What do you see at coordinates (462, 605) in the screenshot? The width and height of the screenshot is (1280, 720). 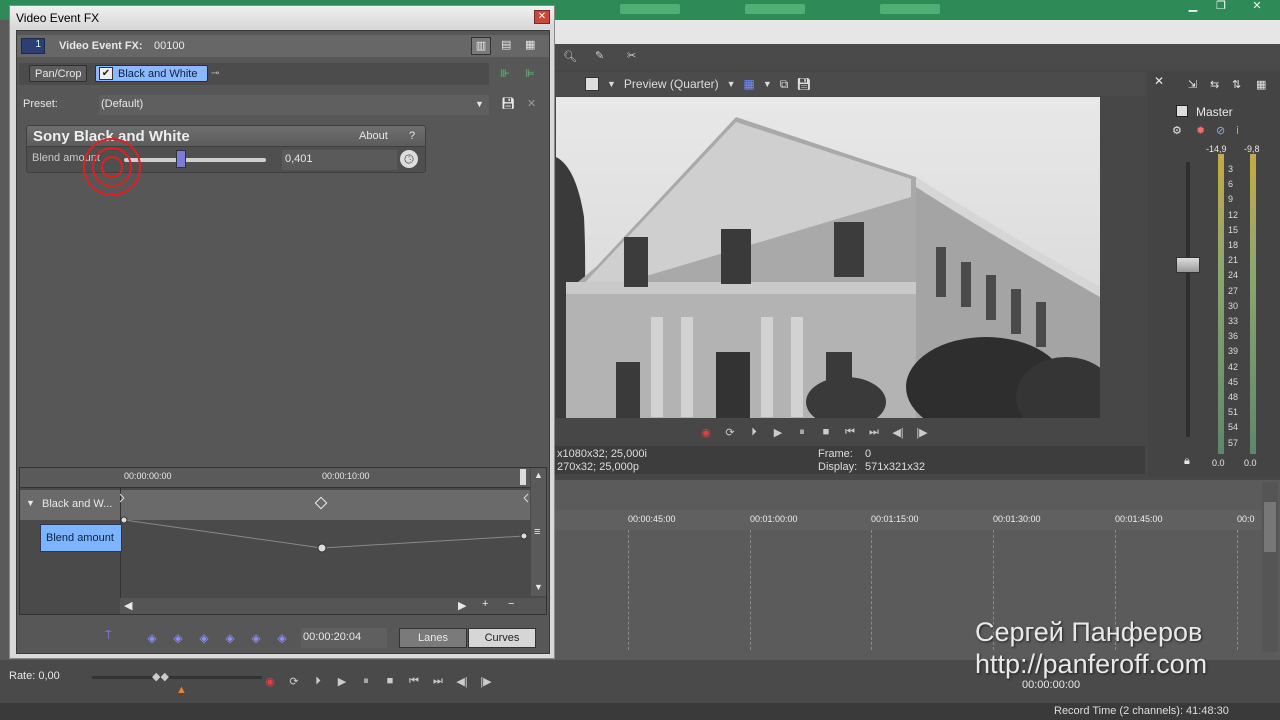 I see `scroll-right-icon: ▶` at bounding box center [462, 605].